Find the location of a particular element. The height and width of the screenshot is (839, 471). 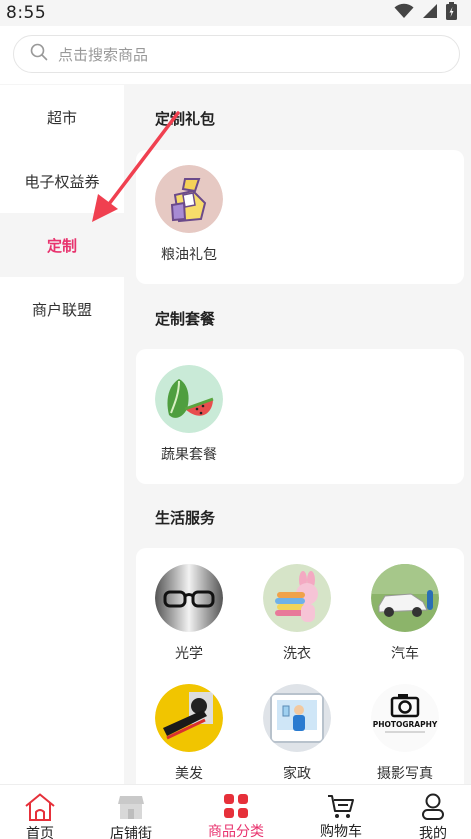

category-label: 家政 is located at coordinates (297, 774).